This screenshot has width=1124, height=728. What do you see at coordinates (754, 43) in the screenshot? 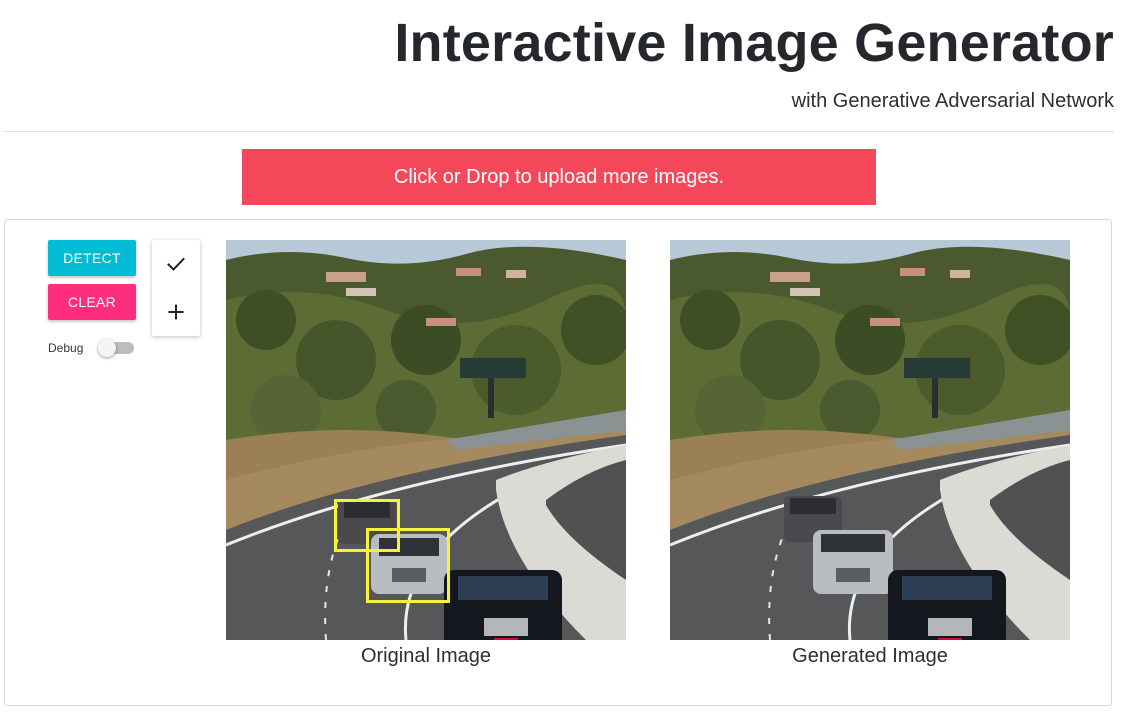
I see `app-title: Interactive Image Generator` at bounding box center [754, 43].